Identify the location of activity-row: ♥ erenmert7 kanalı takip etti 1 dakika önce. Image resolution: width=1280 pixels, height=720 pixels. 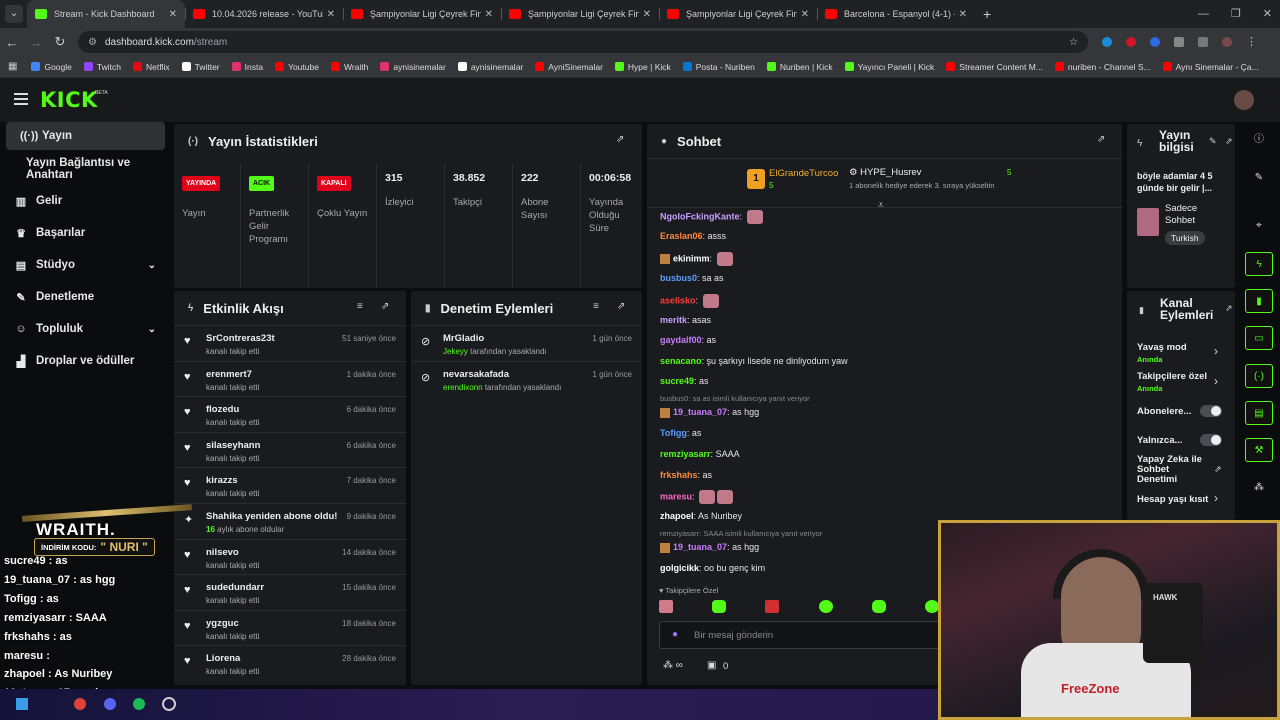
(290, 378).